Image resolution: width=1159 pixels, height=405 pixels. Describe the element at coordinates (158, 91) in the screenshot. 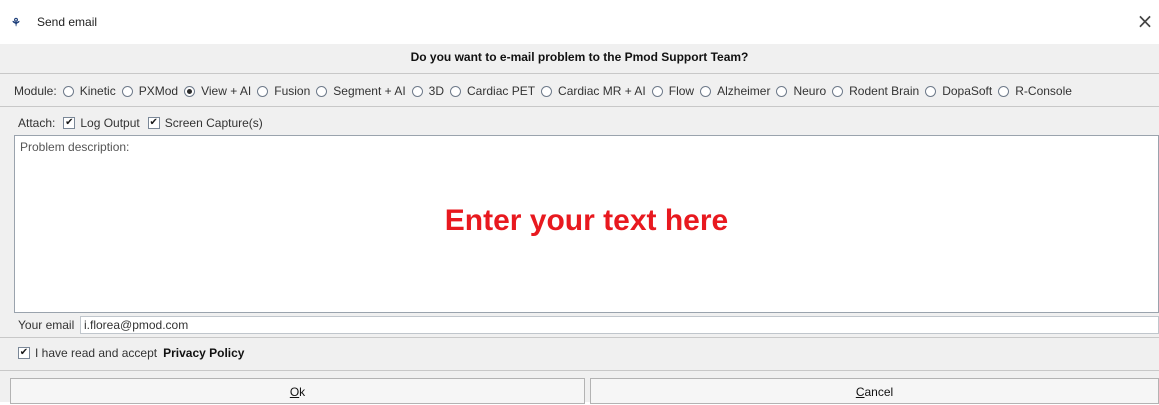

I see `module-option-label: PXMod` at that location.